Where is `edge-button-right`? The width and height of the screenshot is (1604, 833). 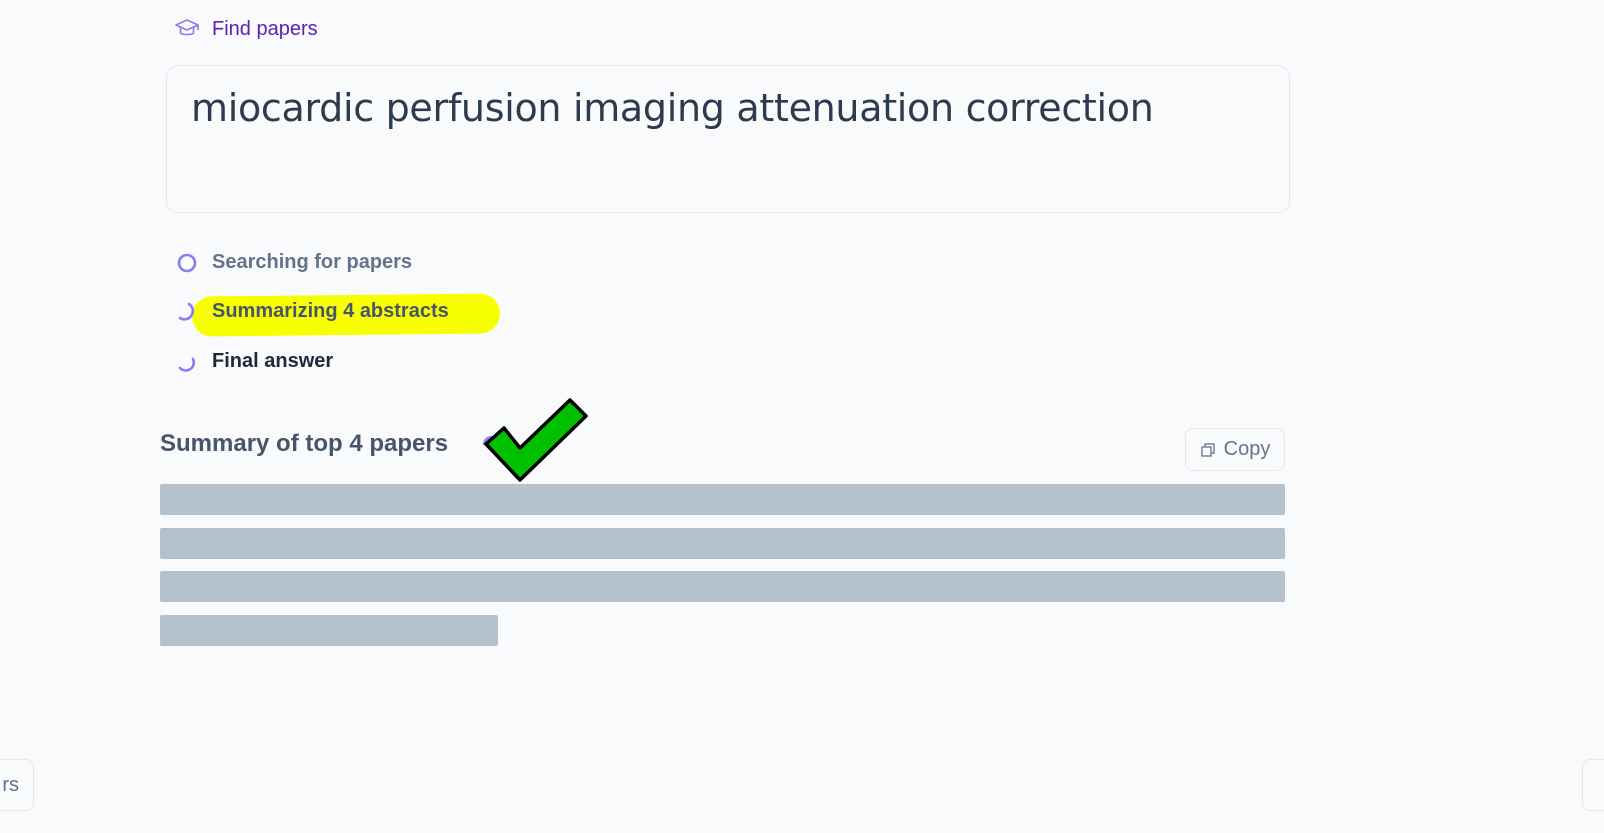
edge-button-right is located at coordinates (1593, 785).